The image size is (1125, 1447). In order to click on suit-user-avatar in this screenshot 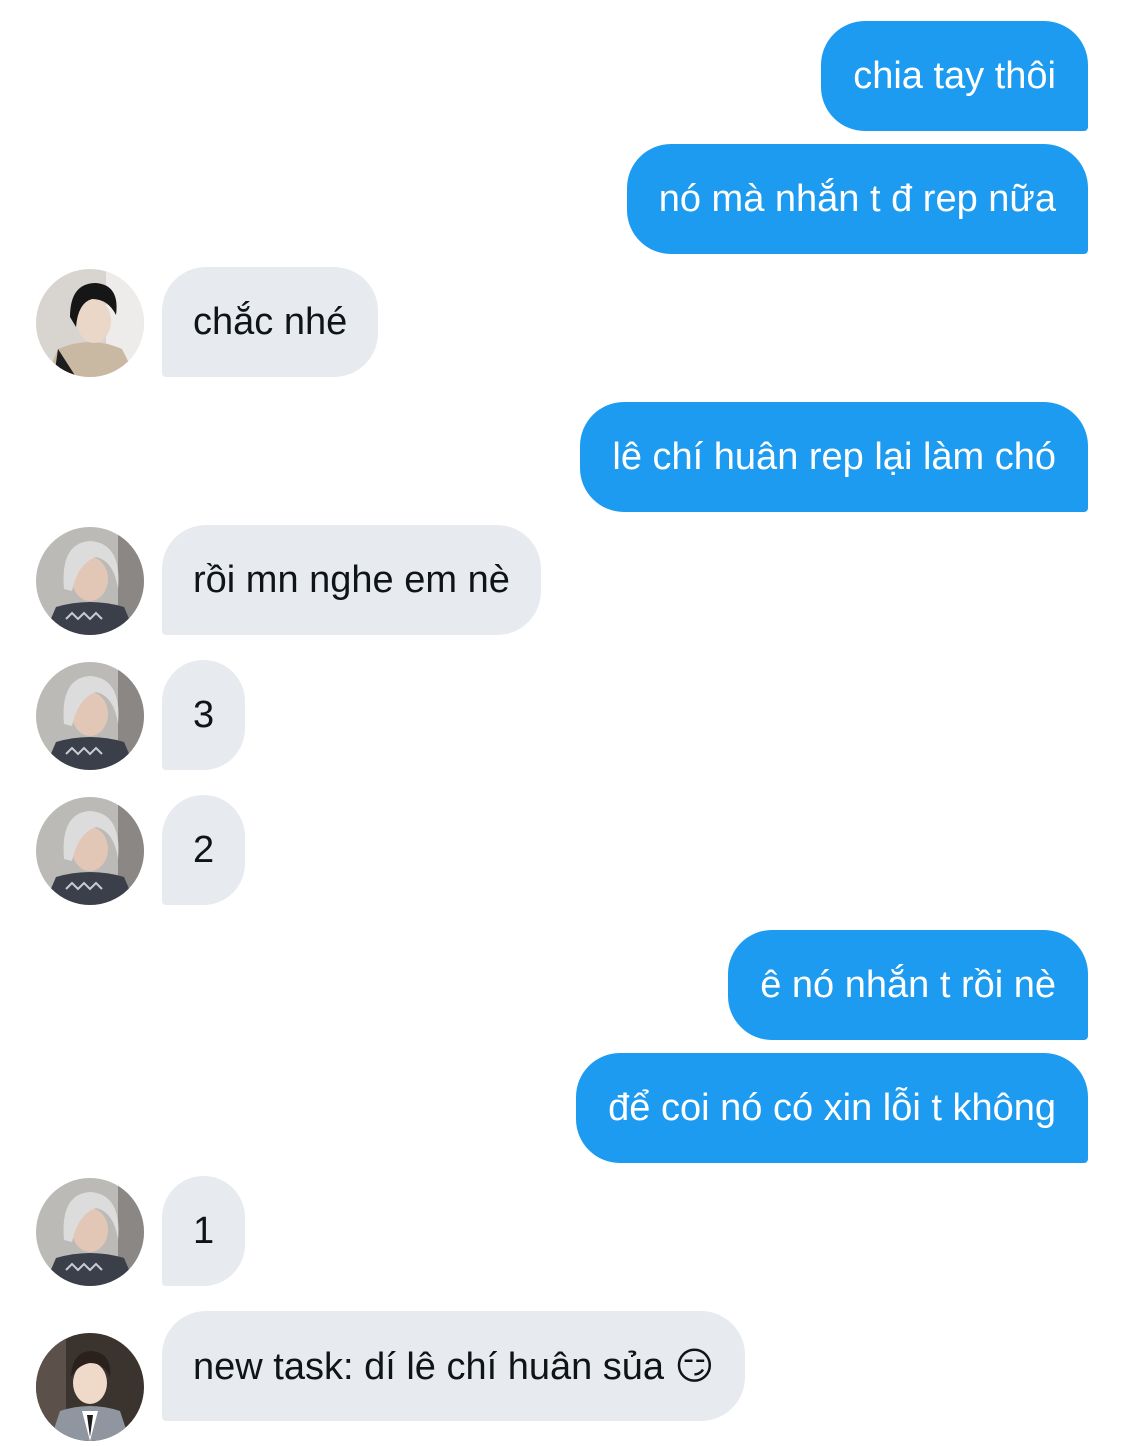, I will do `click(90, 1387)`.